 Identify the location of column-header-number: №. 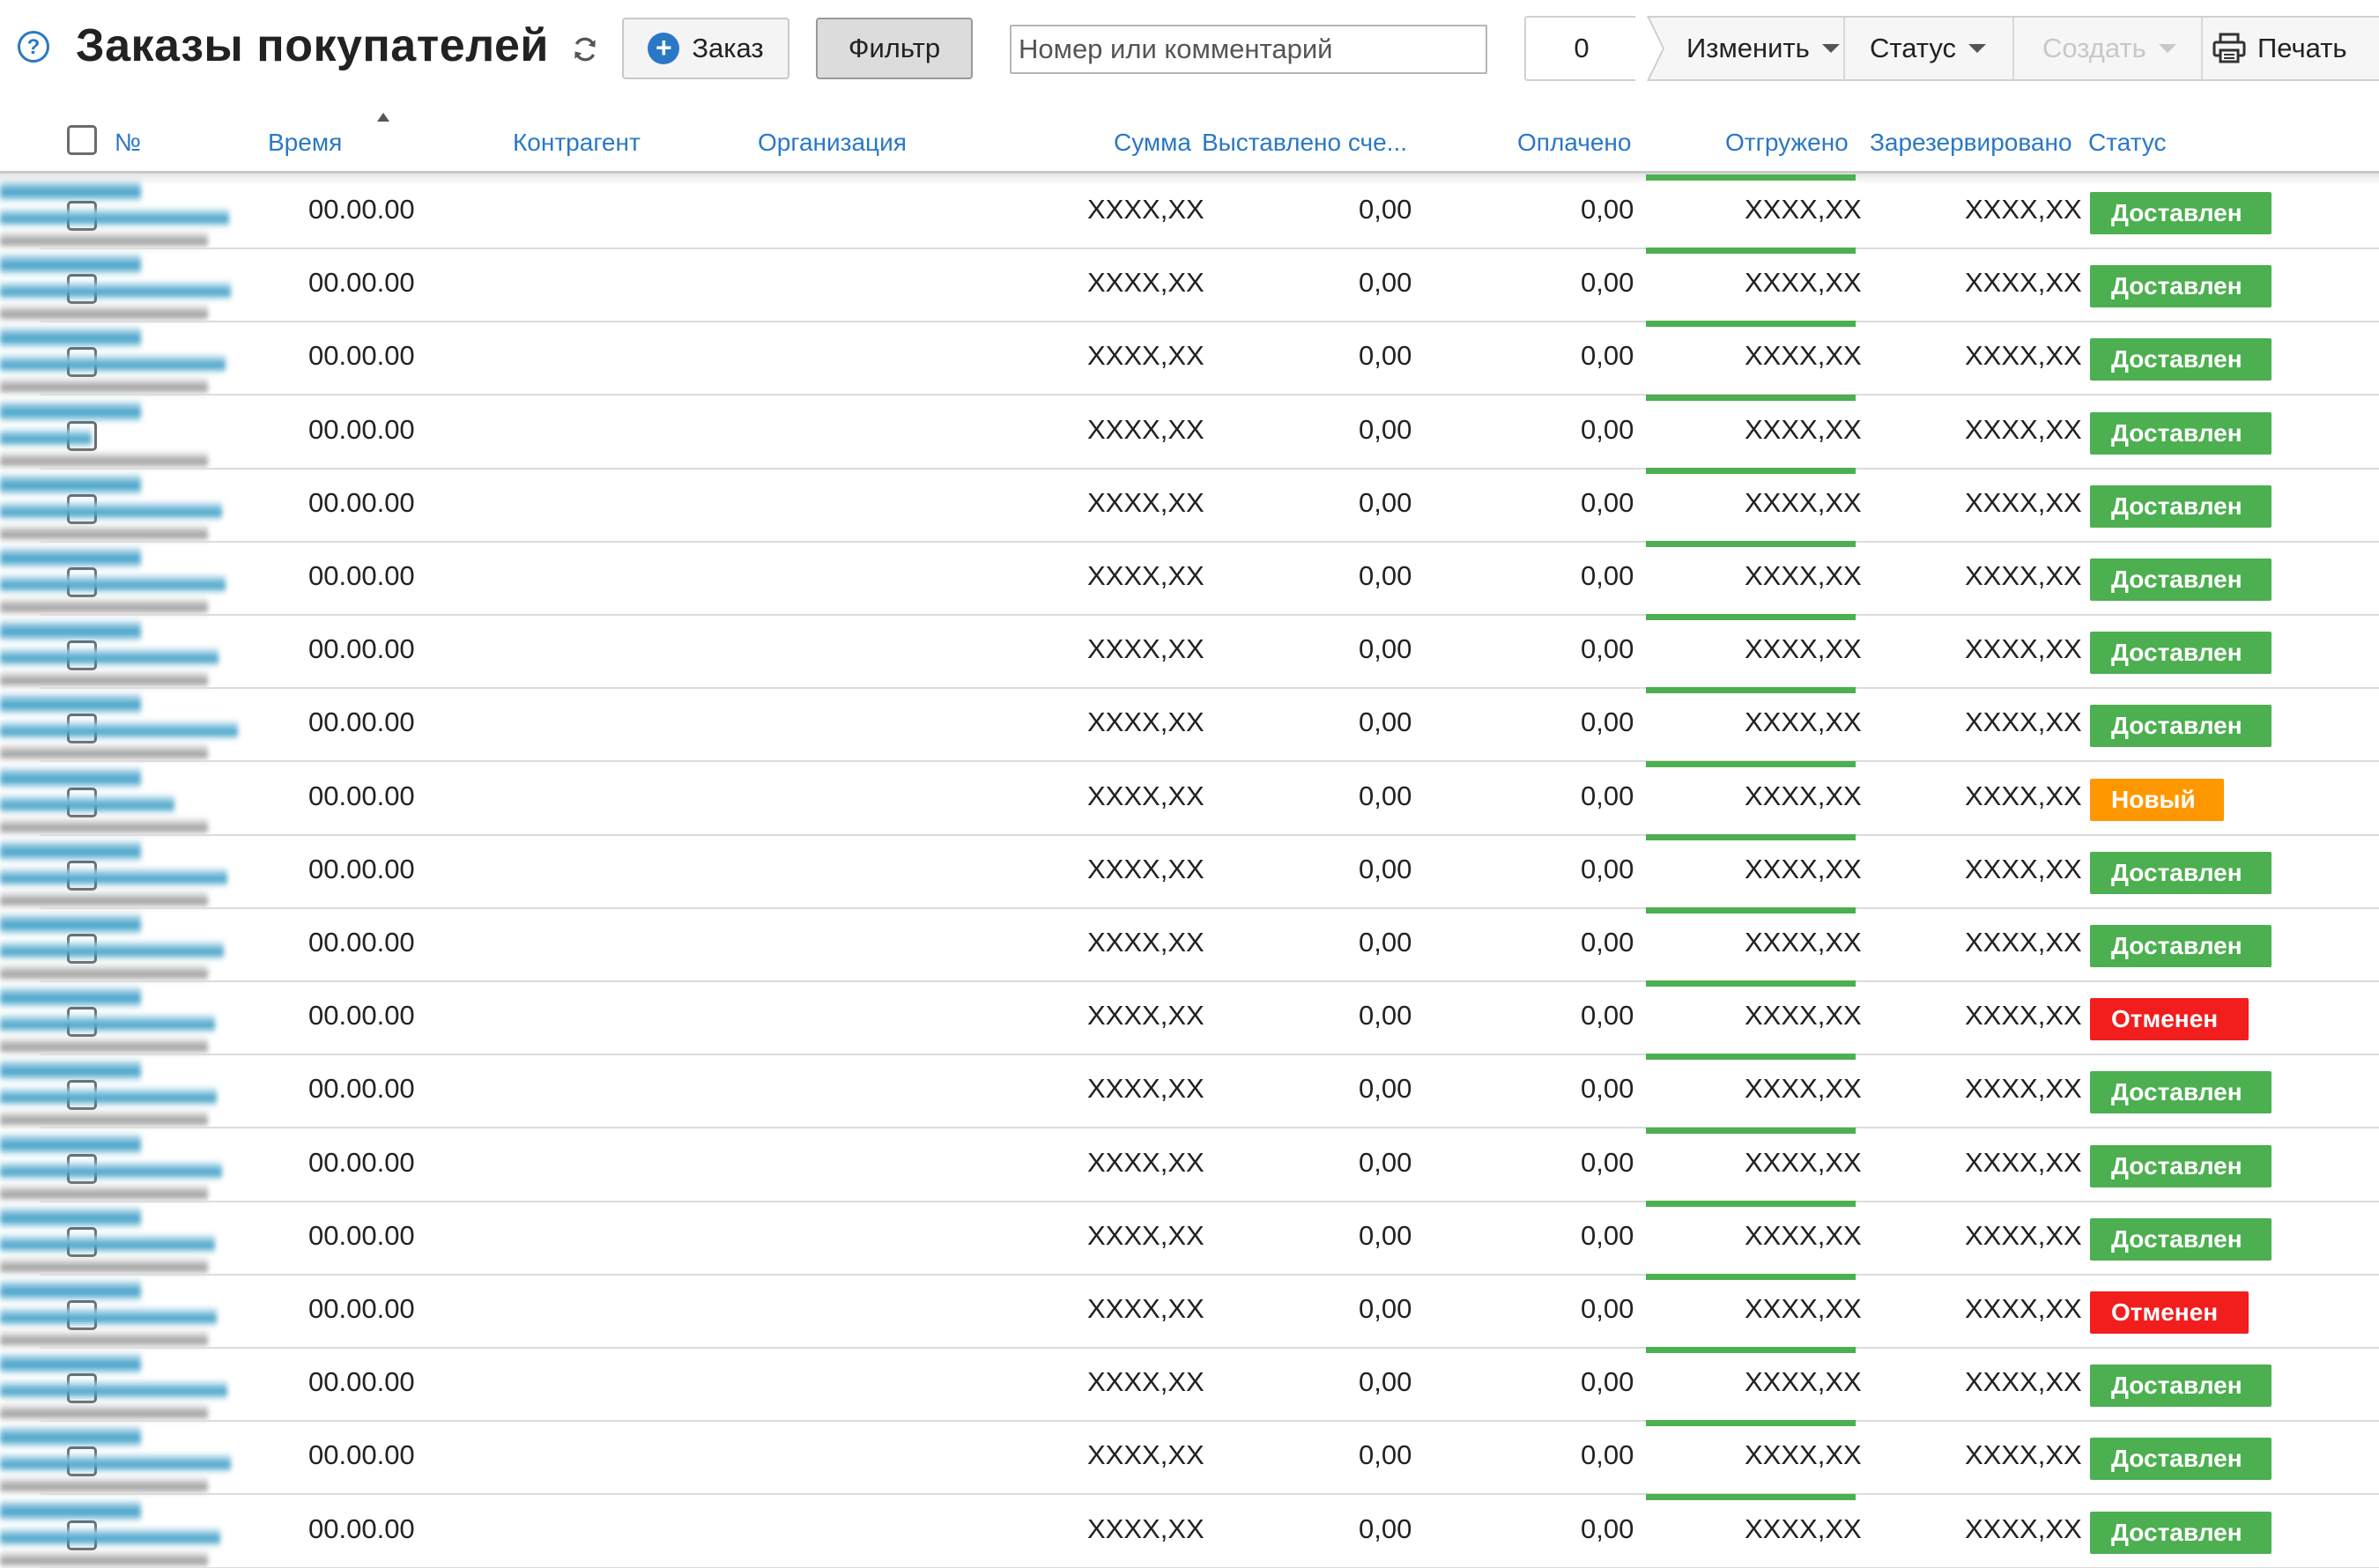
(128, 143).